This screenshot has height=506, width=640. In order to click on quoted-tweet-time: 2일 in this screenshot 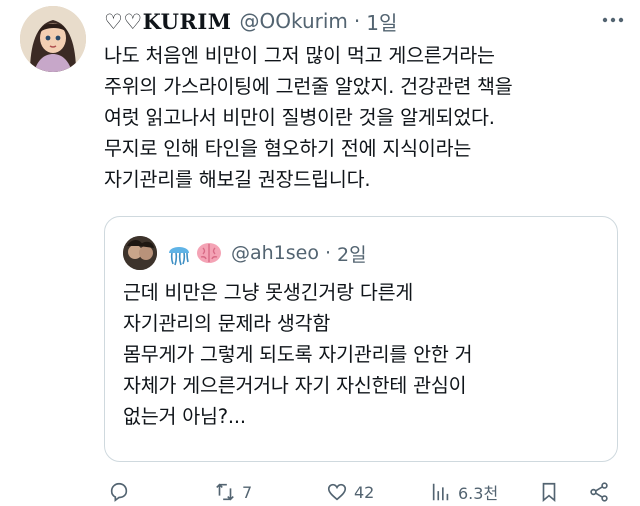, I will do `click(352, 253)`.